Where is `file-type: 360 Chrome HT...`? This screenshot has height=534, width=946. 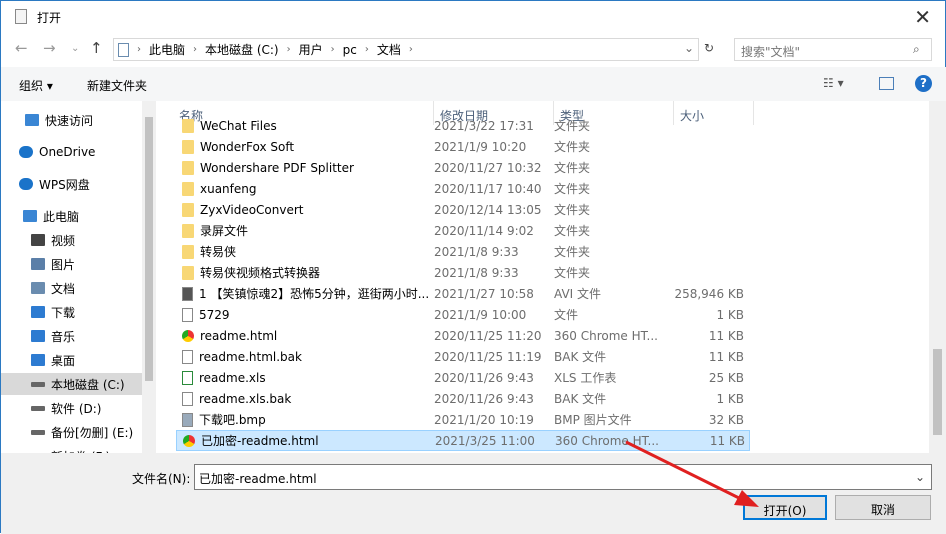
file-type: 360 Chrome HT... is located at coordinates (607, 440).